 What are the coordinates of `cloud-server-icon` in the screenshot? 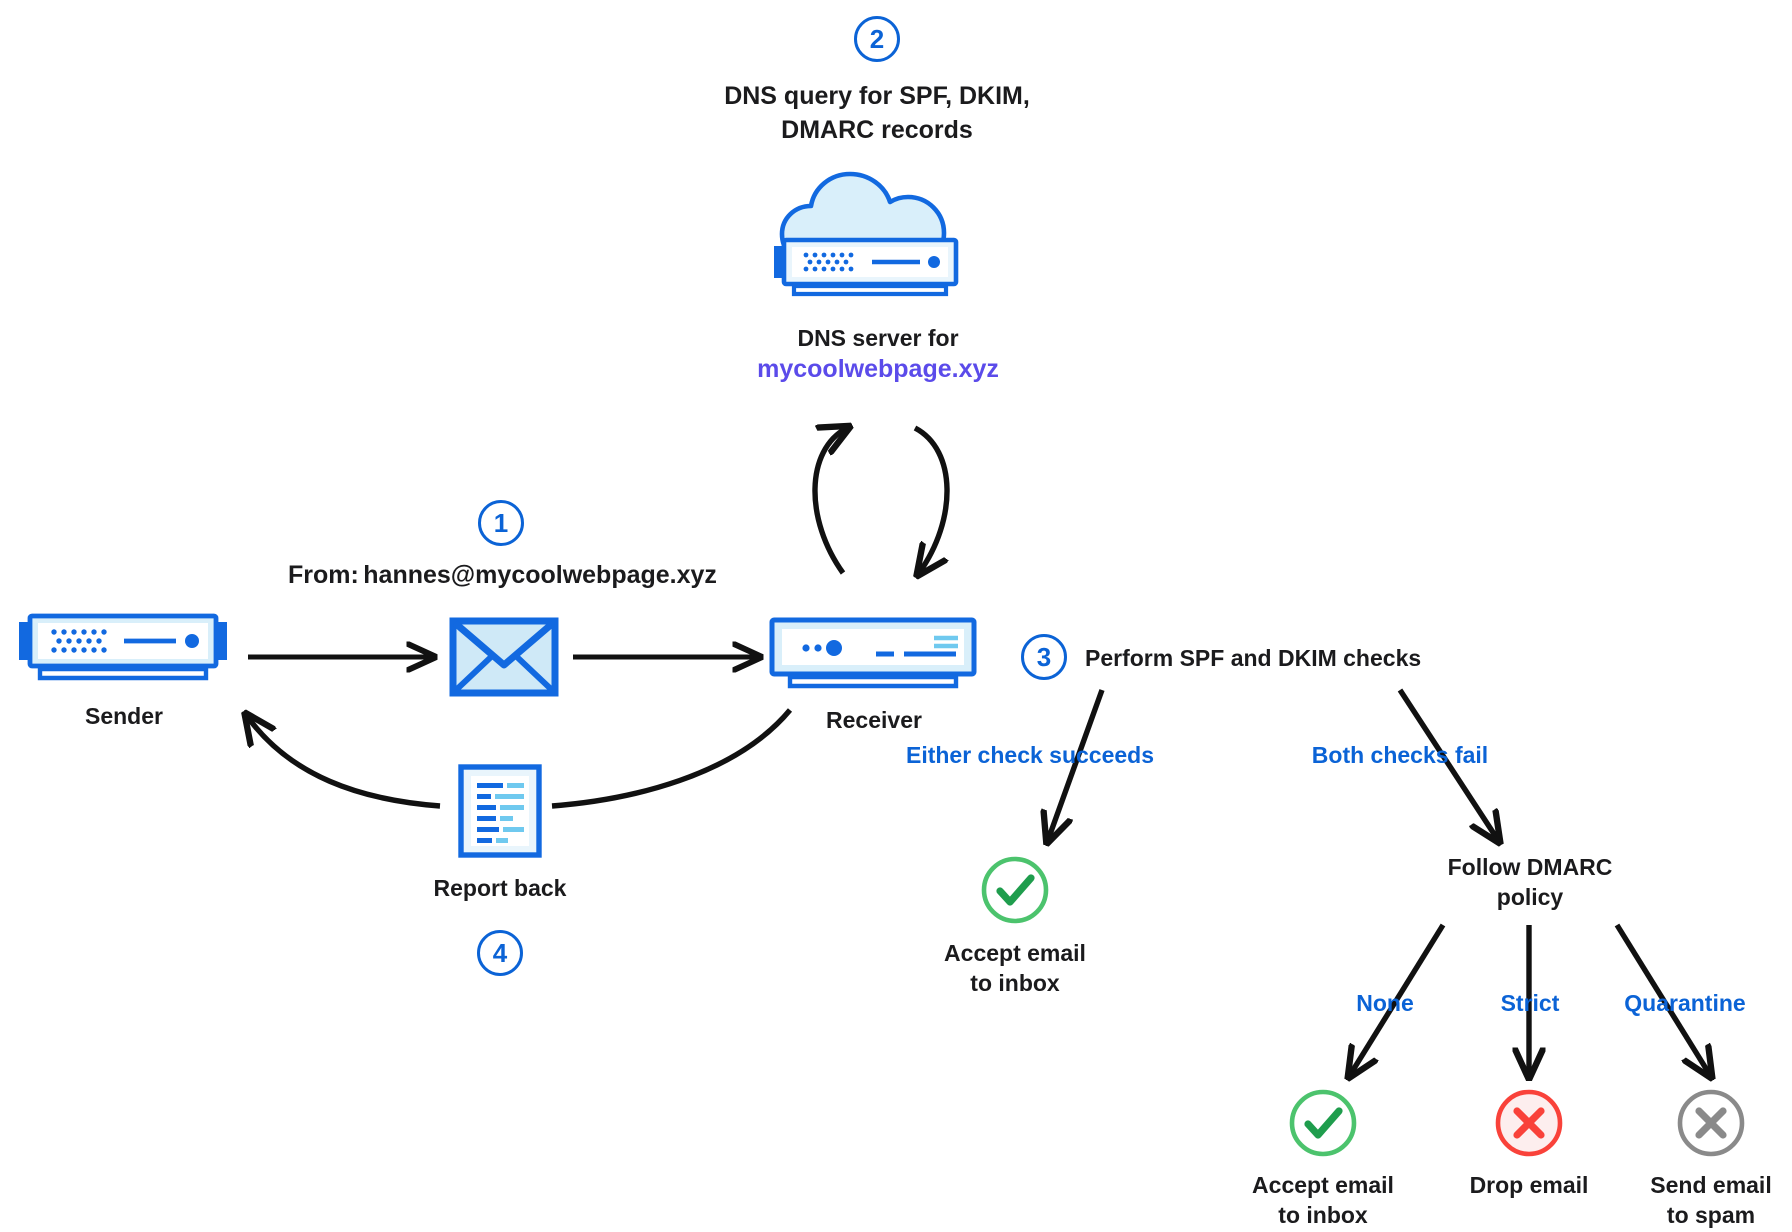 It's located at (878, 233).